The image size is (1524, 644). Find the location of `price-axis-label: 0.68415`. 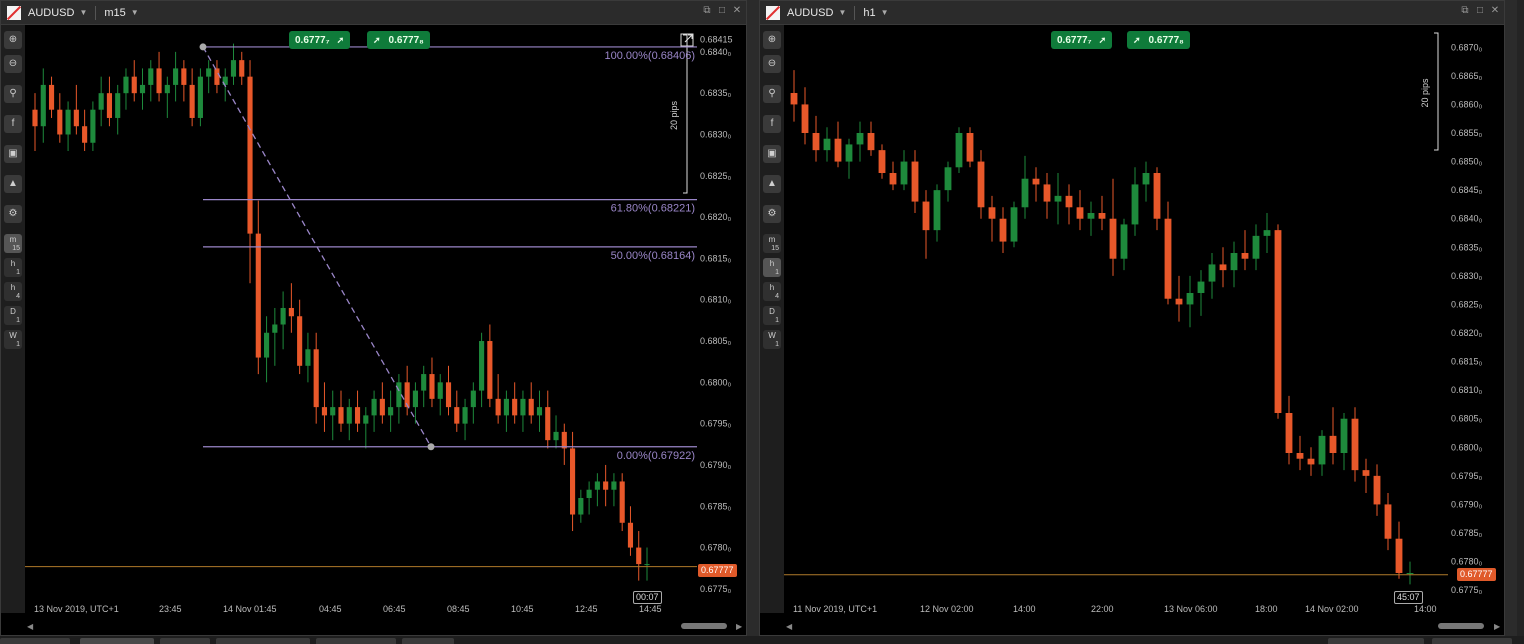

price-axis-label: 0.68415 is located at coordinates (716, 39).